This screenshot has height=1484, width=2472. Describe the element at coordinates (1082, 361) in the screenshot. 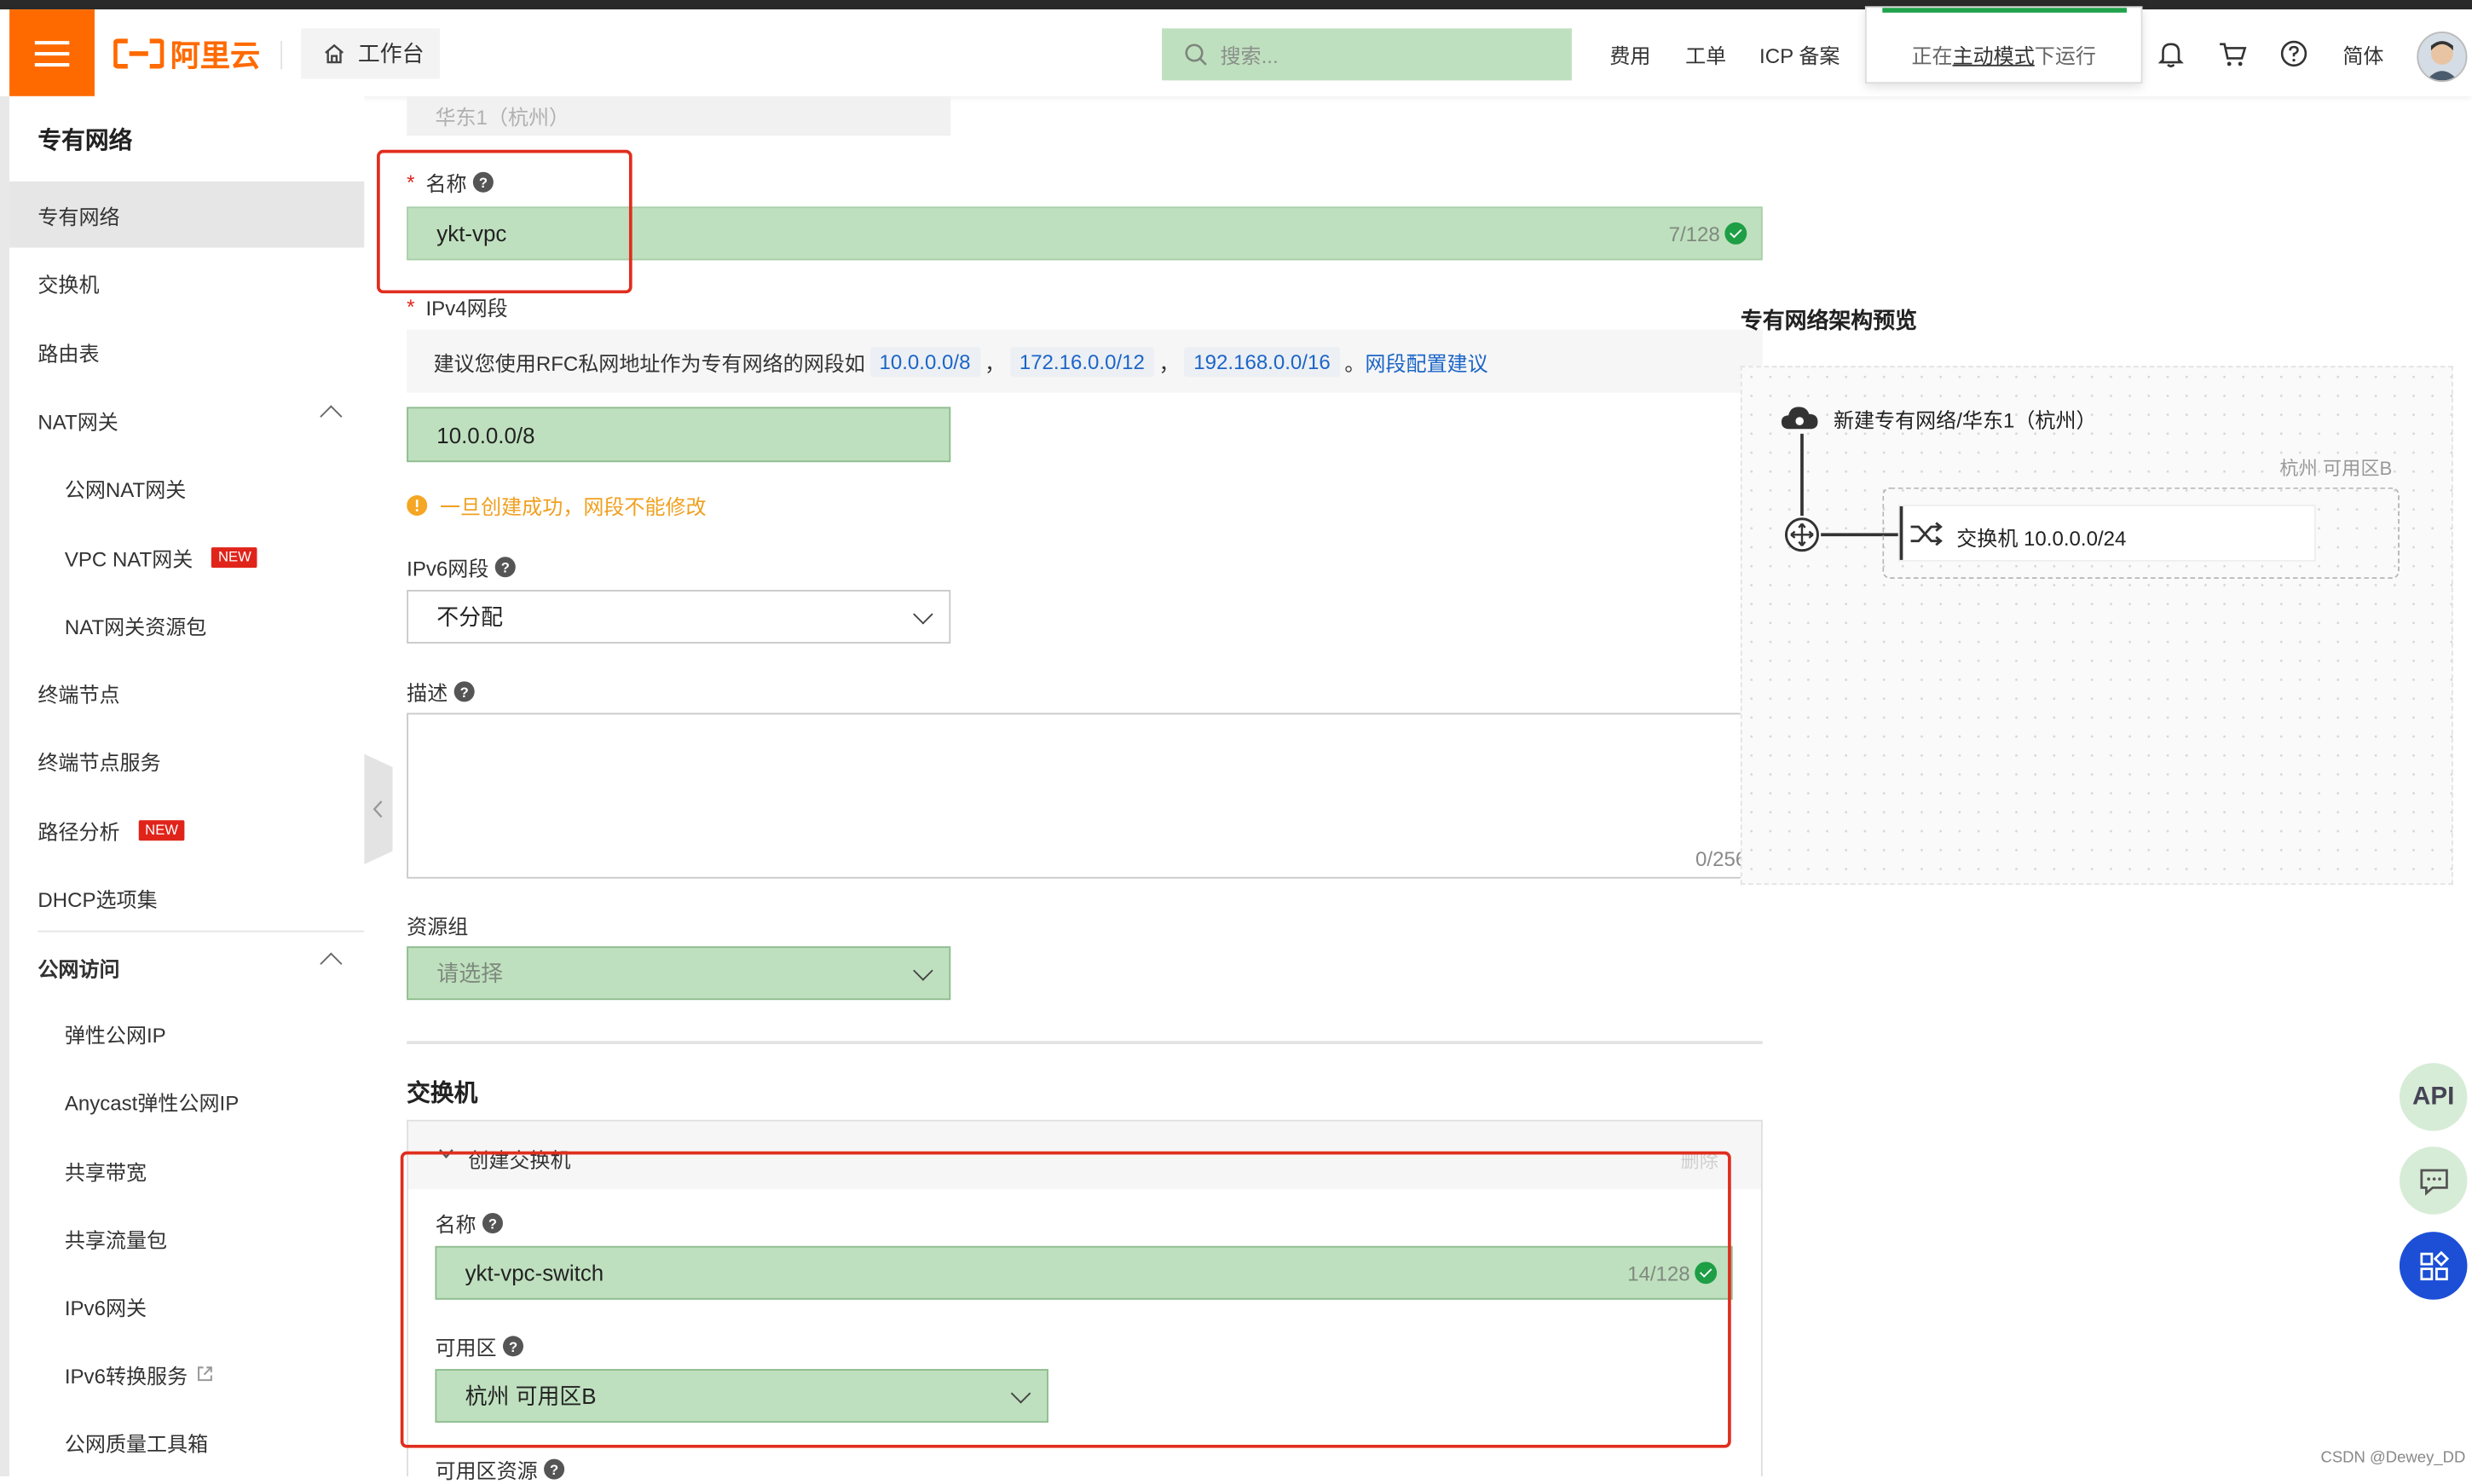

I see `cidr-suggestion-tag: 172.16.0.0/12` at that location.